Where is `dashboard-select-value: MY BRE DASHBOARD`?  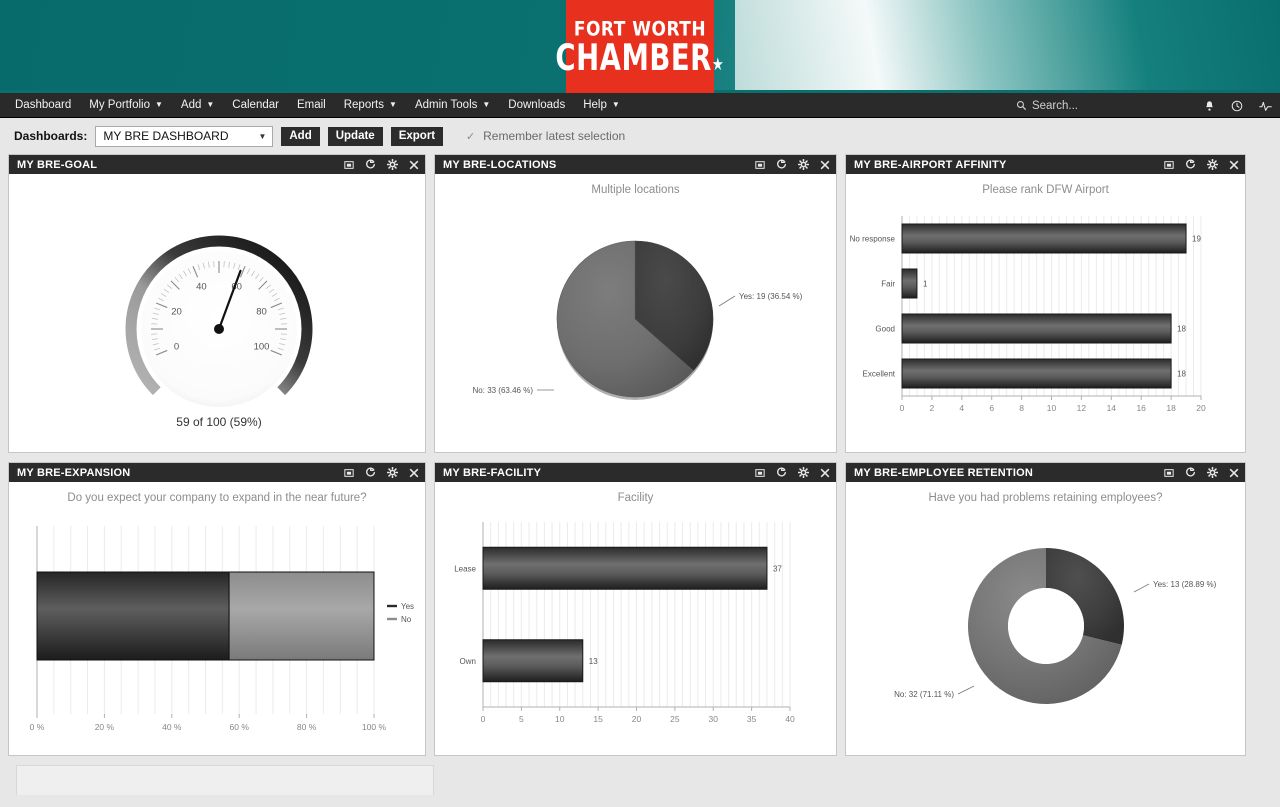 dashboard-select-value: MY BRE DASHBOARD is located at coordinates (166, 136).